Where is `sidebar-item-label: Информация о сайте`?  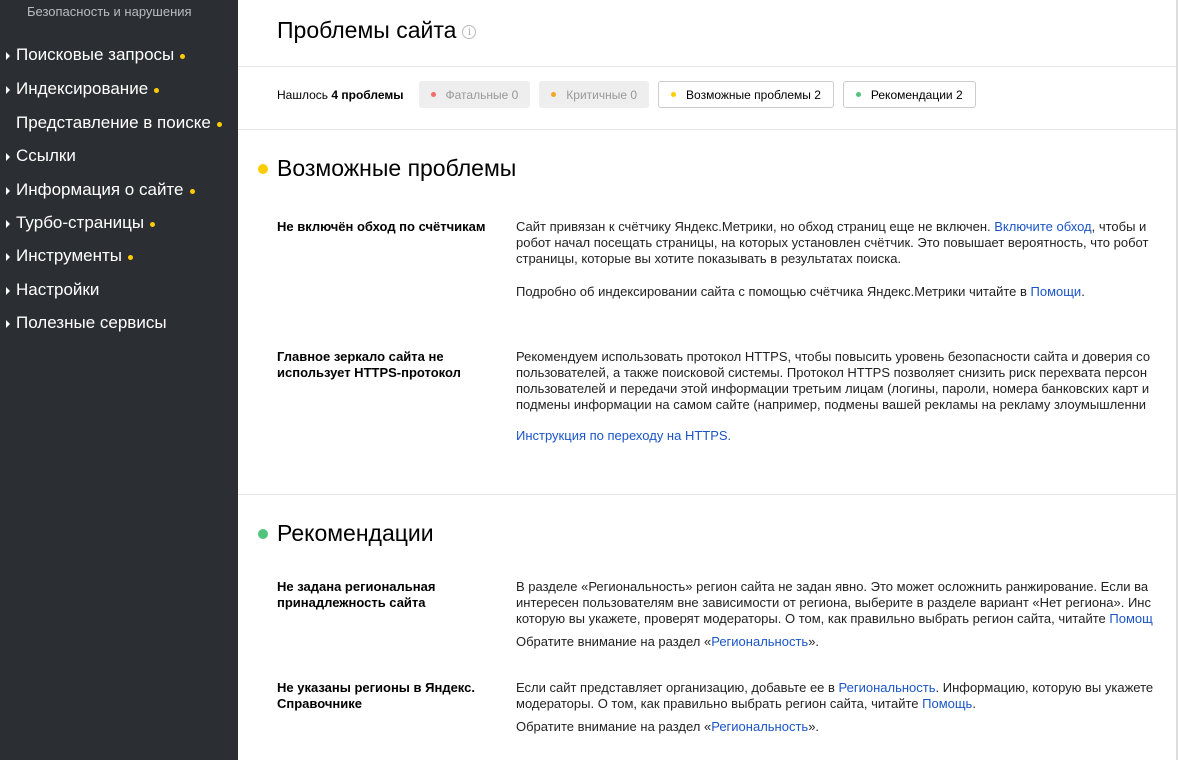
sidebar-item-label: Информация о сайте is located at coordinates (100, 189).